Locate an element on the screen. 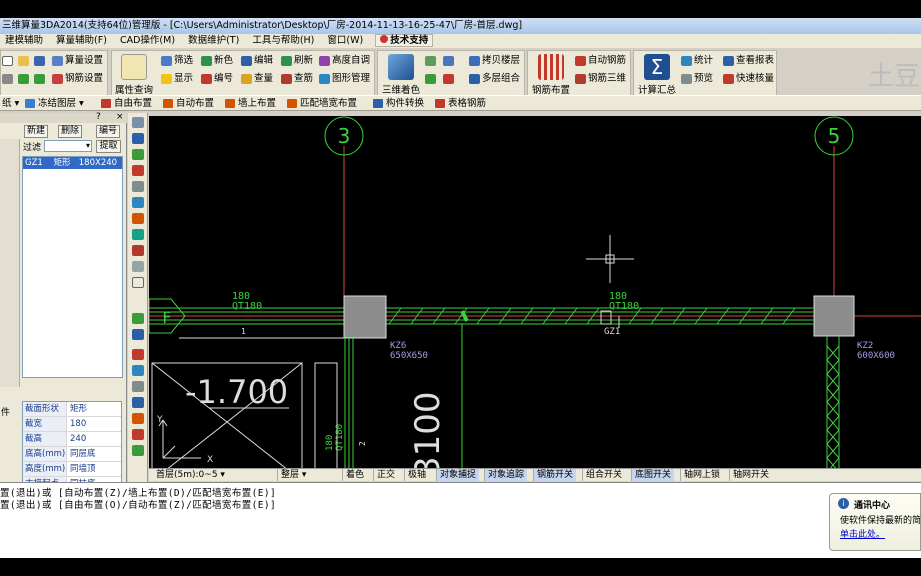 The width and height of the screenshot is (921, 576). column-kz2 is located at coordinates (834, 316).